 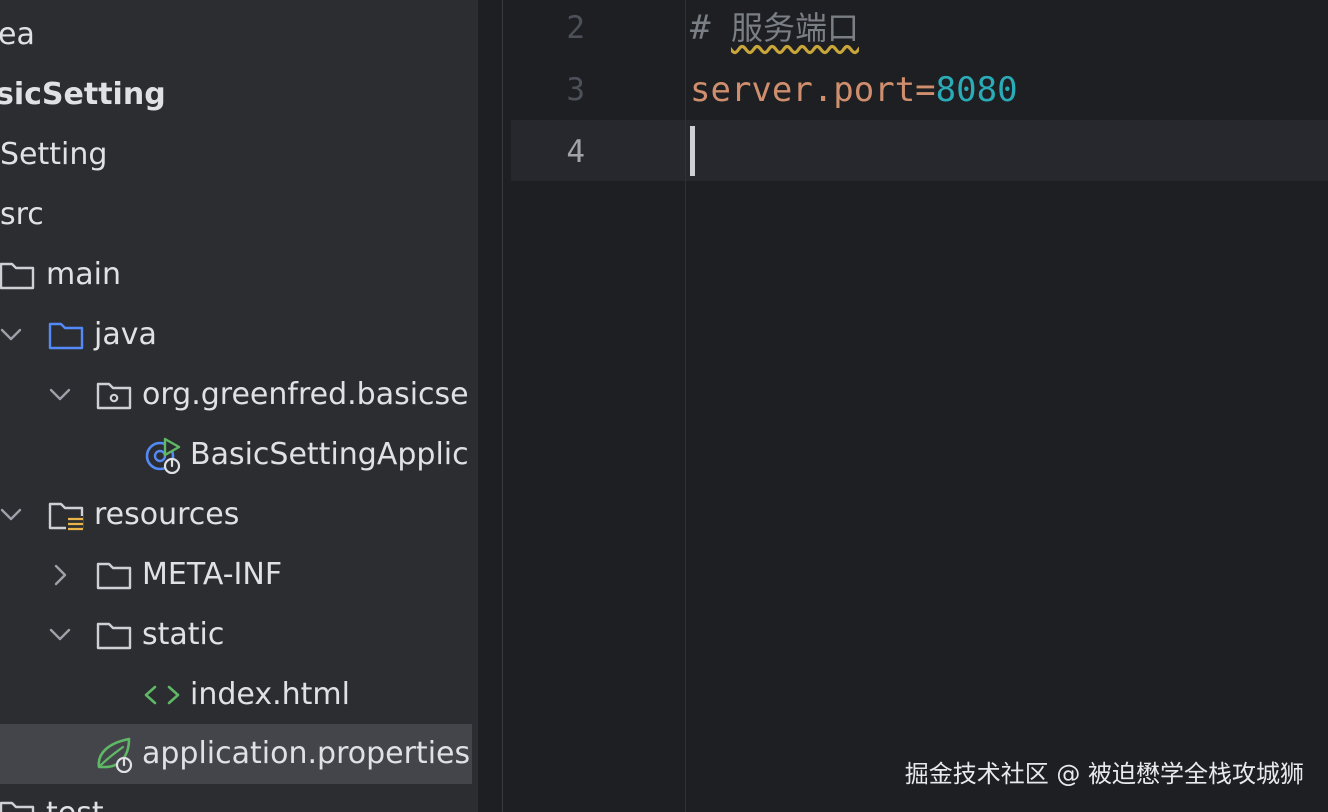 What do you see at coordinates (236, 35) in the screenshot?
I see `tree-item-idea: ea` at bounding box center [236, 35].